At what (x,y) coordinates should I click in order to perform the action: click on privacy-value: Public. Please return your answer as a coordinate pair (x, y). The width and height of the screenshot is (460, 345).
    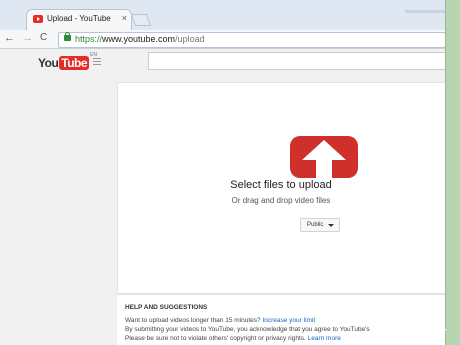
    Looking at the image, I should click on (315, 225).